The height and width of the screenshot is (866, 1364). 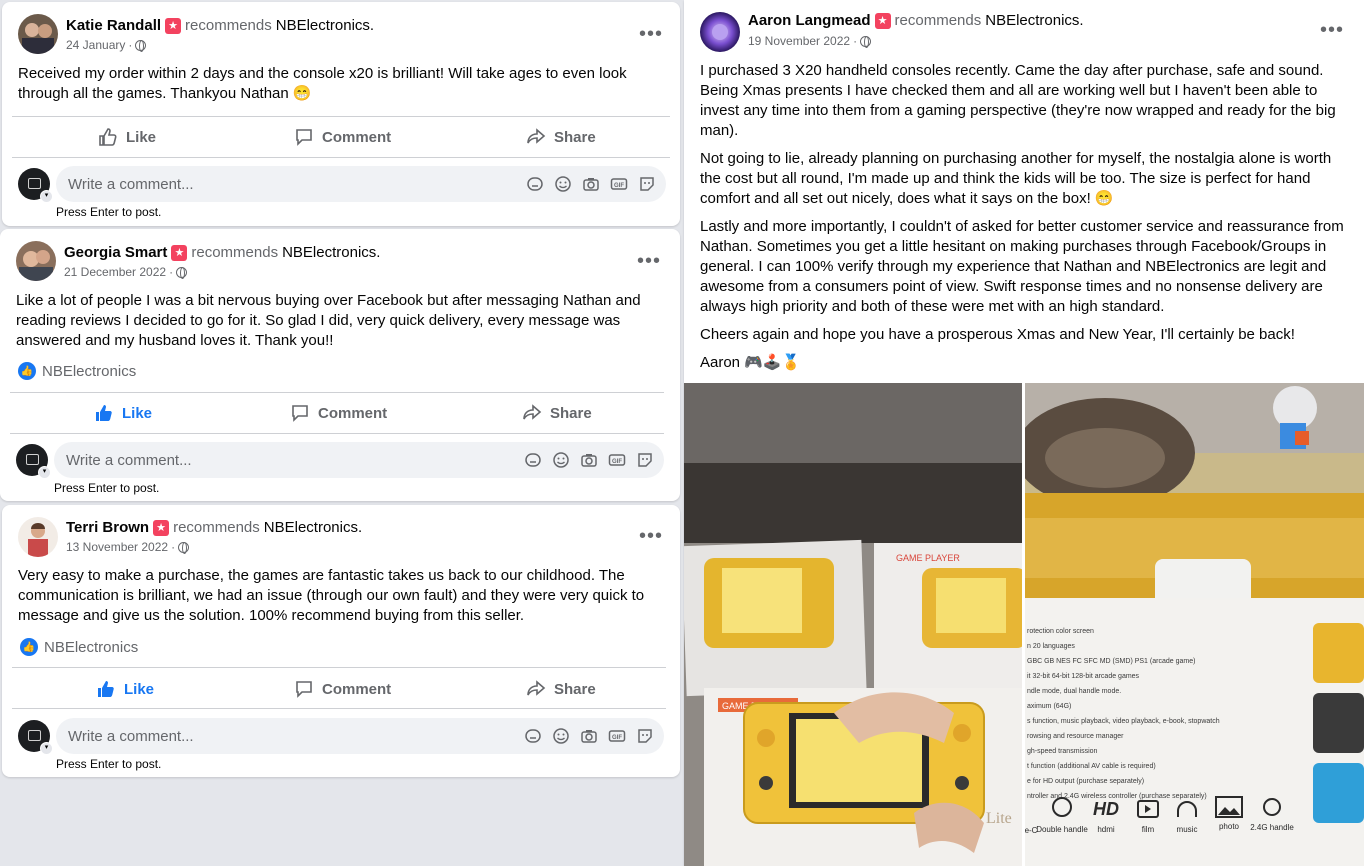 I want to click on feature-label: hdmi, so click(x=1106, y=829).